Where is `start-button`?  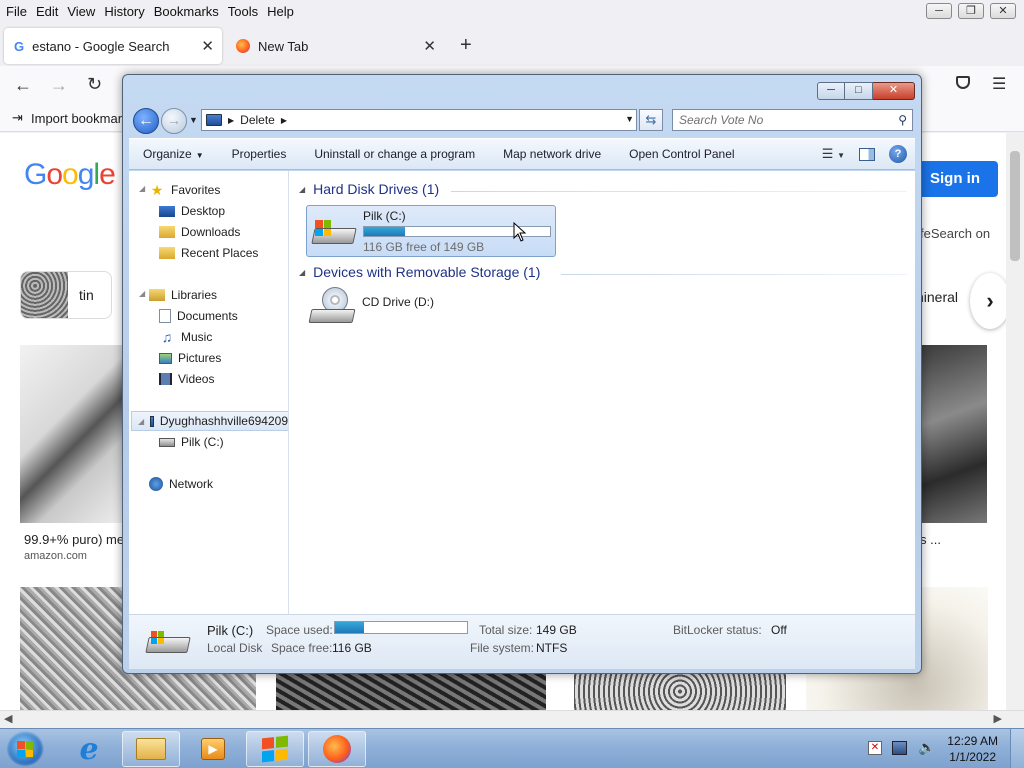 start-button is located at coordinates (25, 749).